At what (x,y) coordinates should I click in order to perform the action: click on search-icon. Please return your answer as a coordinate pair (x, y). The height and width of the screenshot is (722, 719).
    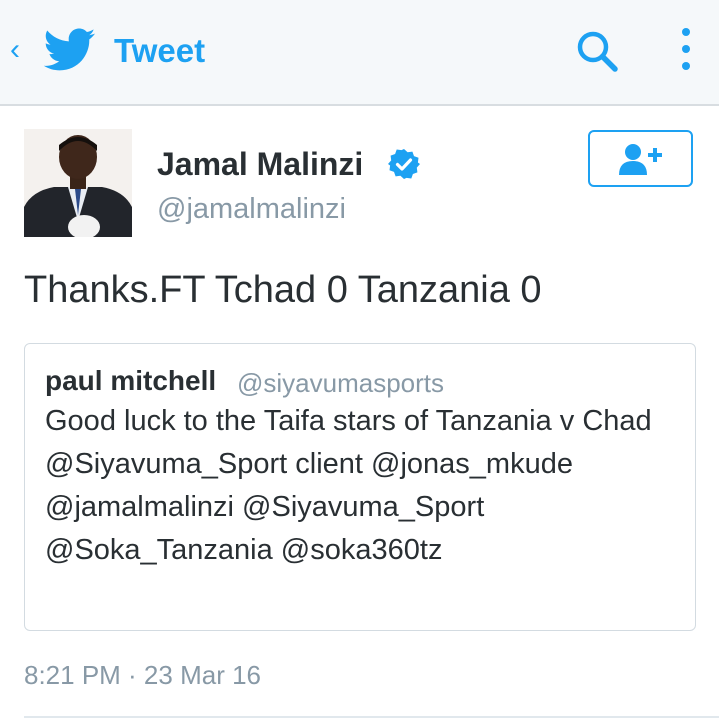
    Looking at the image, I should click on (597, 51).